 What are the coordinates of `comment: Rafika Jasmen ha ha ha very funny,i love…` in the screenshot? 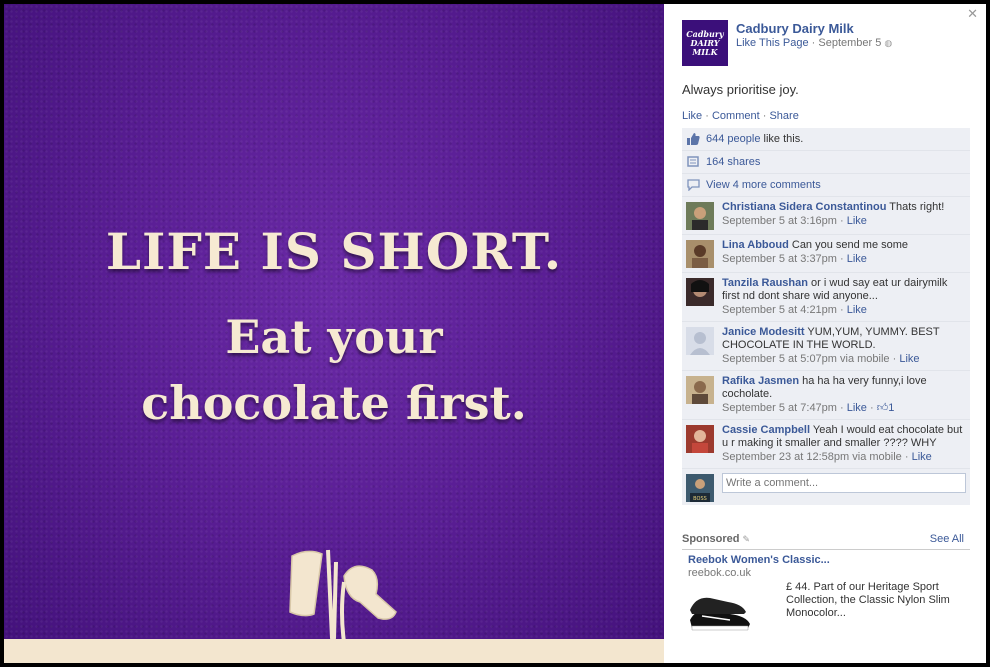 It's located at (826, 395).